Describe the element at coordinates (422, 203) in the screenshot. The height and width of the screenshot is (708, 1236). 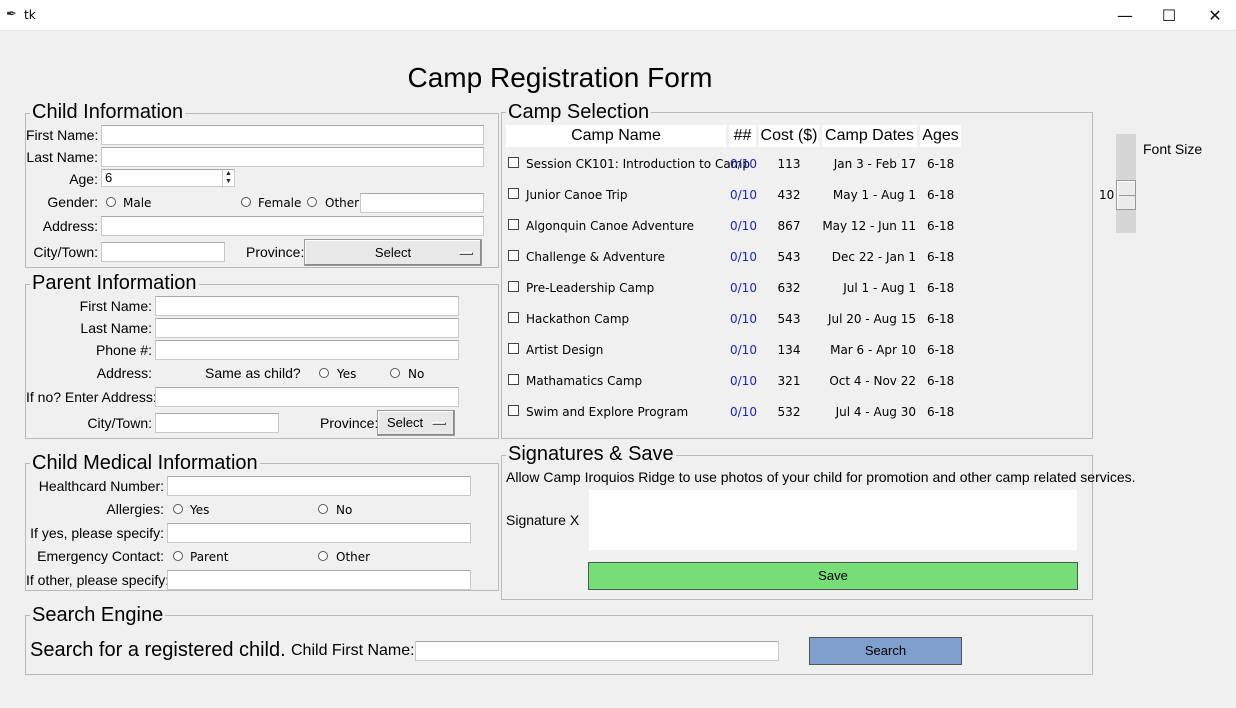
I see `gender-other-input` at that location.